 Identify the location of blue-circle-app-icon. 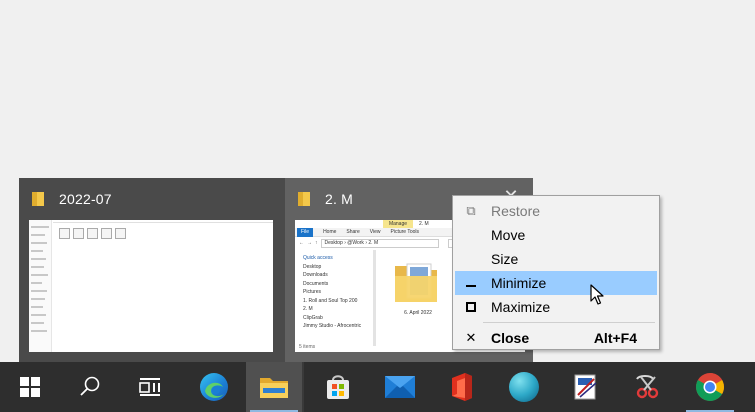
(524, 387).